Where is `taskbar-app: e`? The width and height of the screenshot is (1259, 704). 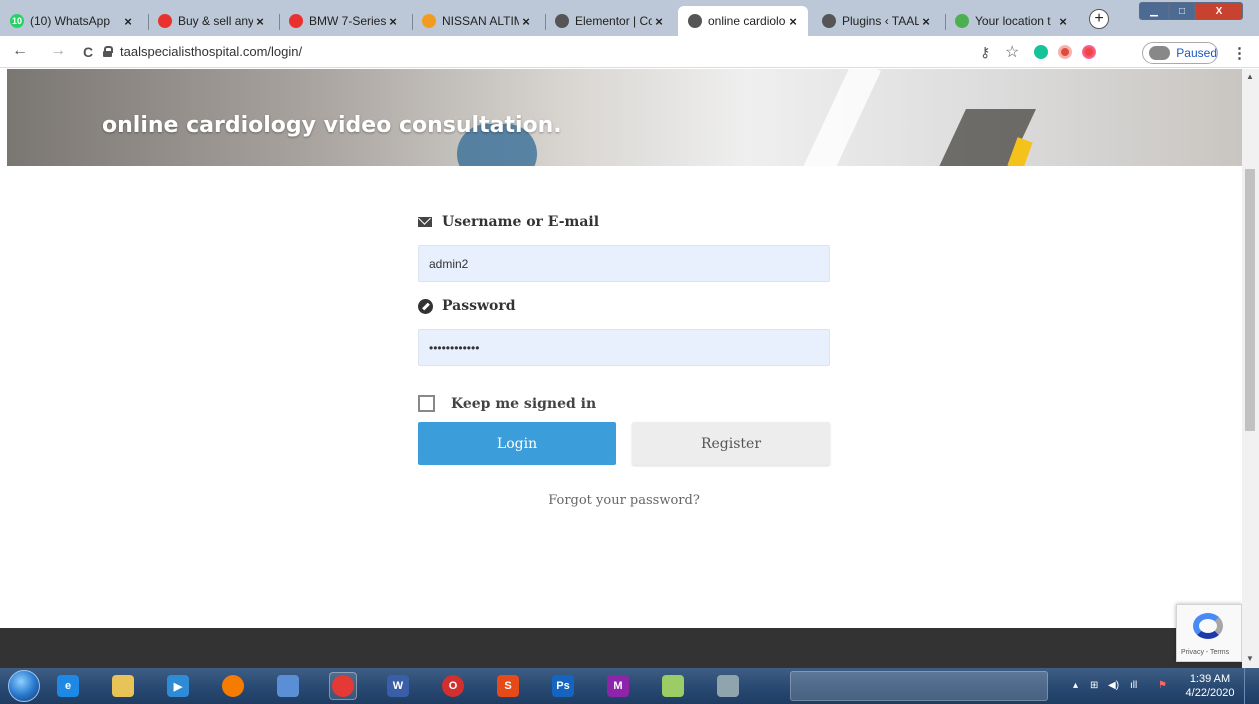 taskbar-app: e is located at coordinates (68, 686).